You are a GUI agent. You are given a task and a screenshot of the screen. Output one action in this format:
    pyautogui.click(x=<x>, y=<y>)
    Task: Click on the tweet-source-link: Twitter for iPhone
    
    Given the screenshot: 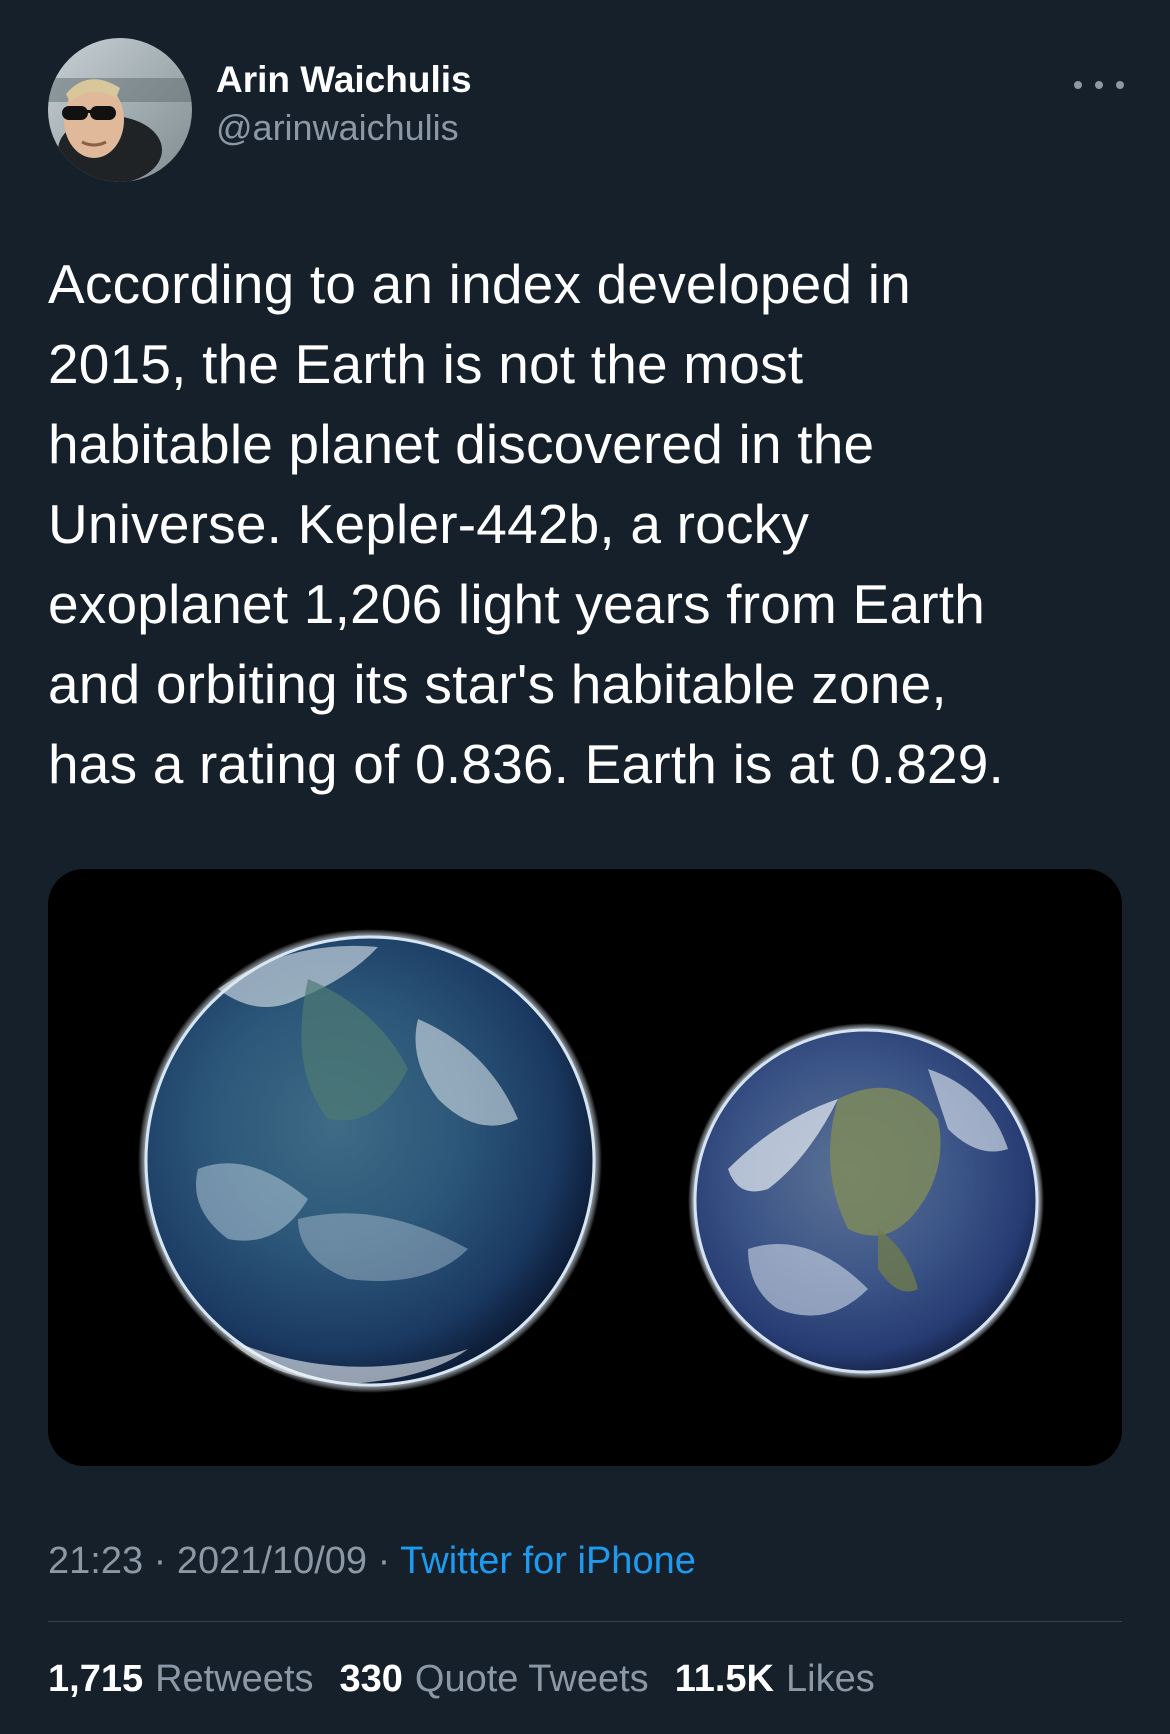 What is the action you would take?
    pyautogui.click(x=548, y=1561)
    